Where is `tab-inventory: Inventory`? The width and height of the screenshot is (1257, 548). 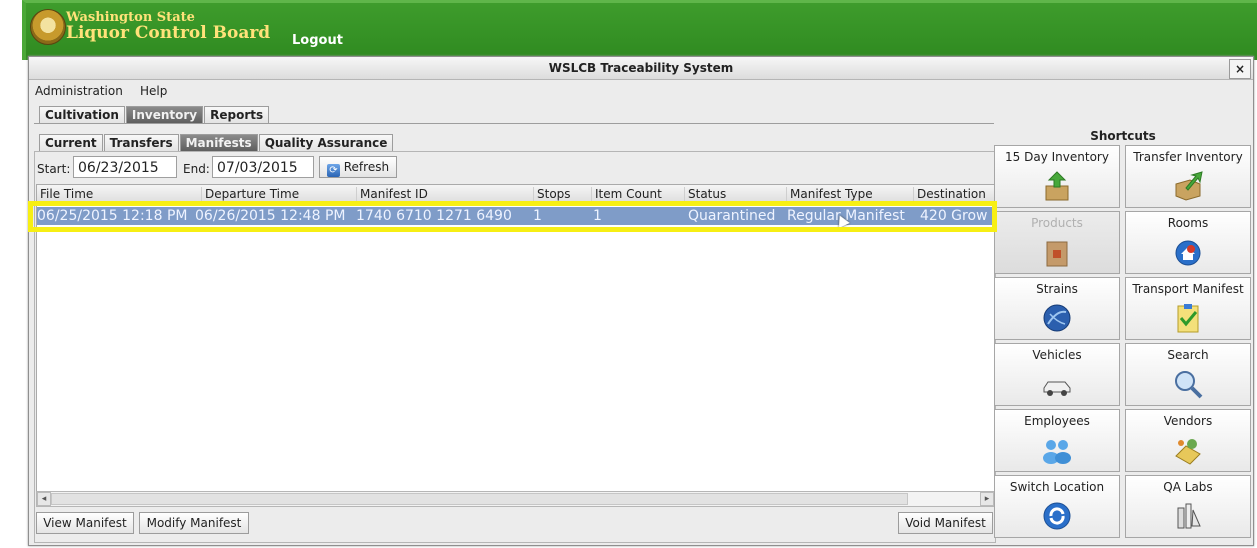
tab-inventory: Inventory is located at coordinates (164, 115).